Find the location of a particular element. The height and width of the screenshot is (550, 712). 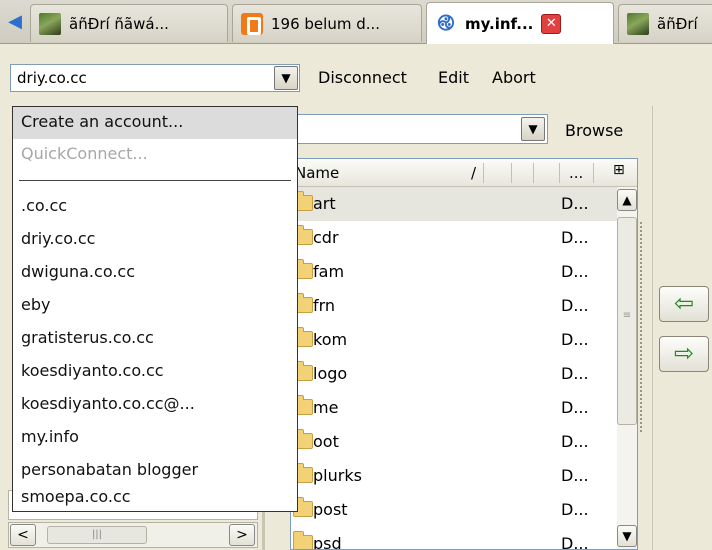

file-name: plurks is located at coordinates (337, 475).